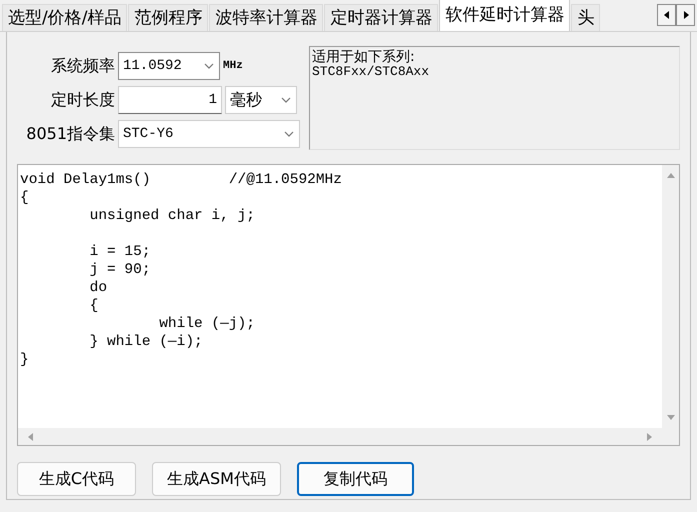 The height and width of the screenshot is (512, 697). Describe the element at coordinates (381, 17) in the screenshot. I see `tab: 定时器计算器` at that location.